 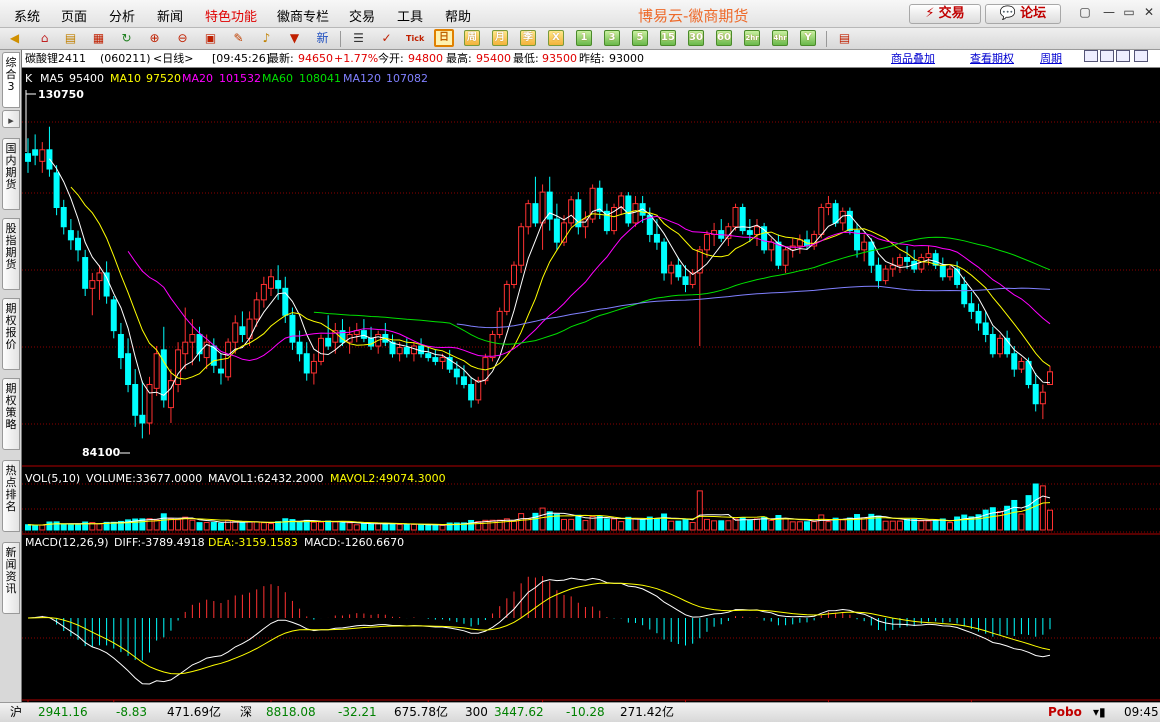 What do you see at coordinates (472, 38) in the screenshot?
I see `period-week-button: 周` at bounding box center [472, 38].